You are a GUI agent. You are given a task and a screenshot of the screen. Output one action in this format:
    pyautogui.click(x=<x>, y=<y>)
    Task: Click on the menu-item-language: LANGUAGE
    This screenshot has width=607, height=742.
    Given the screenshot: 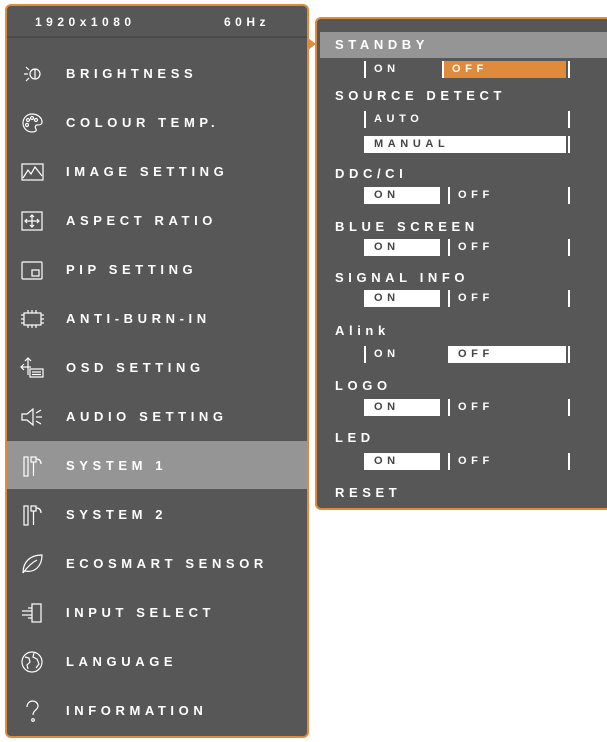 What is the action you would take?
    pyautogui.click(x=157, y=661)
    